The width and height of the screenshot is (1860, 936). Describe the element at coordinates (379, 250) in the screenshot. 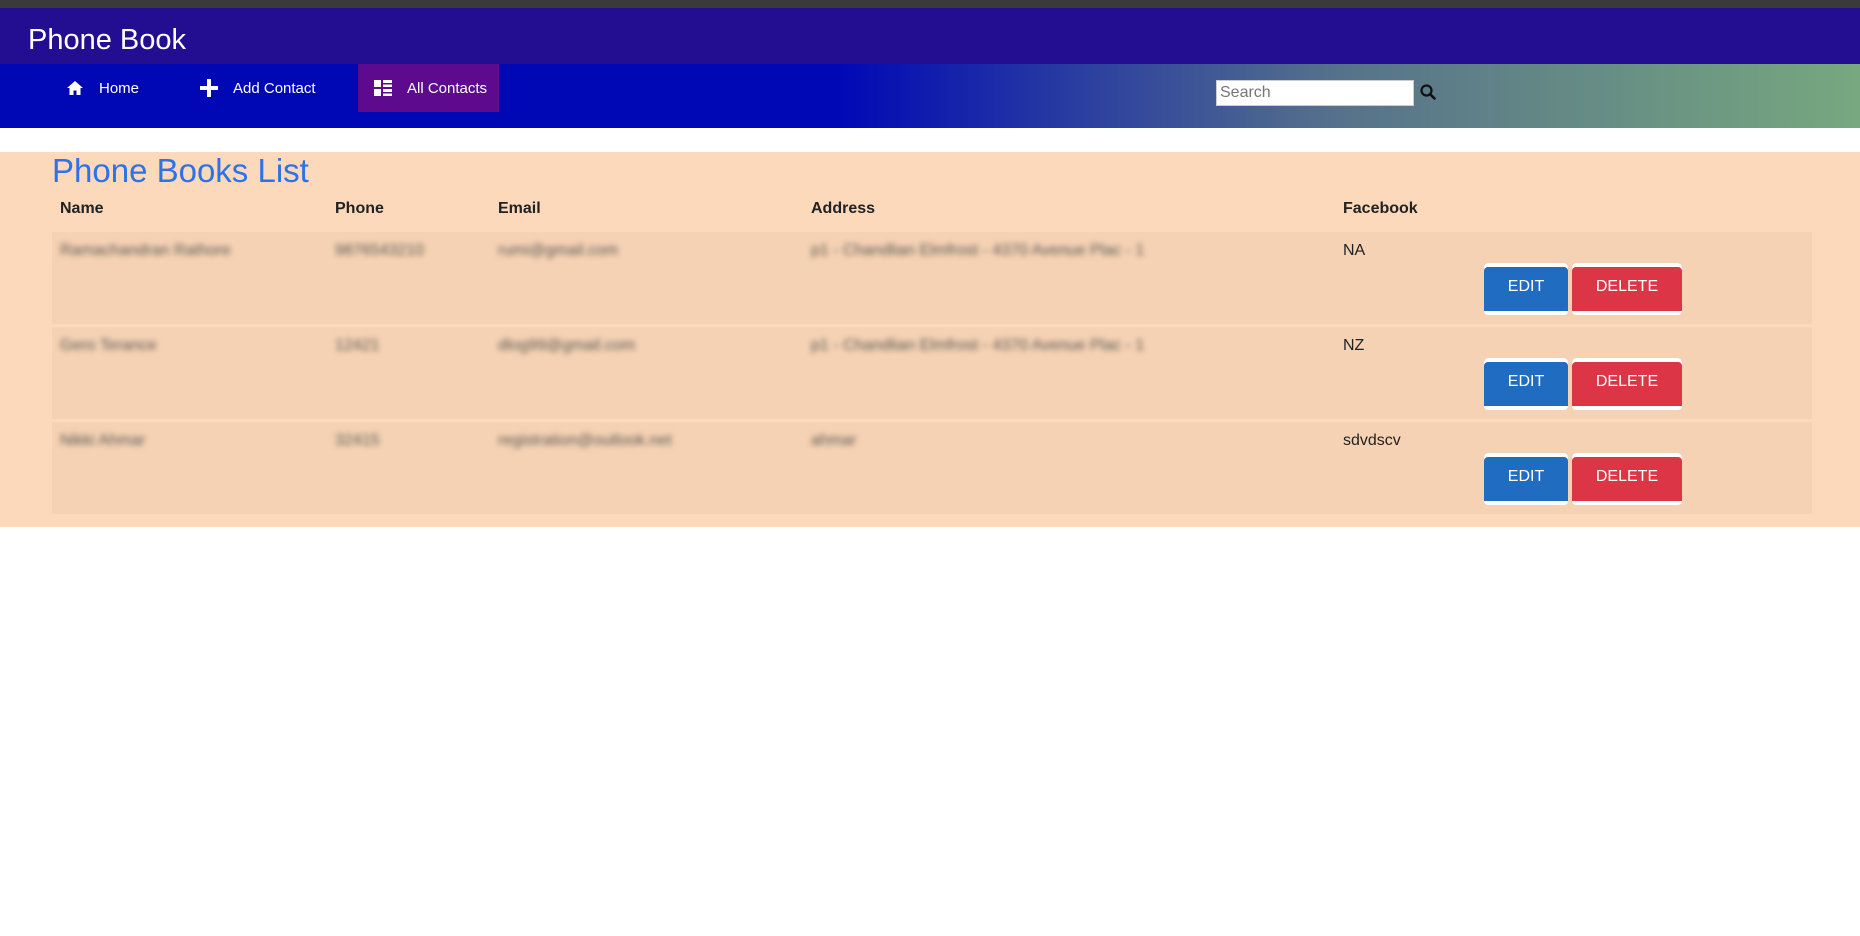

I see `contact-phone: 9876543210` at that location.